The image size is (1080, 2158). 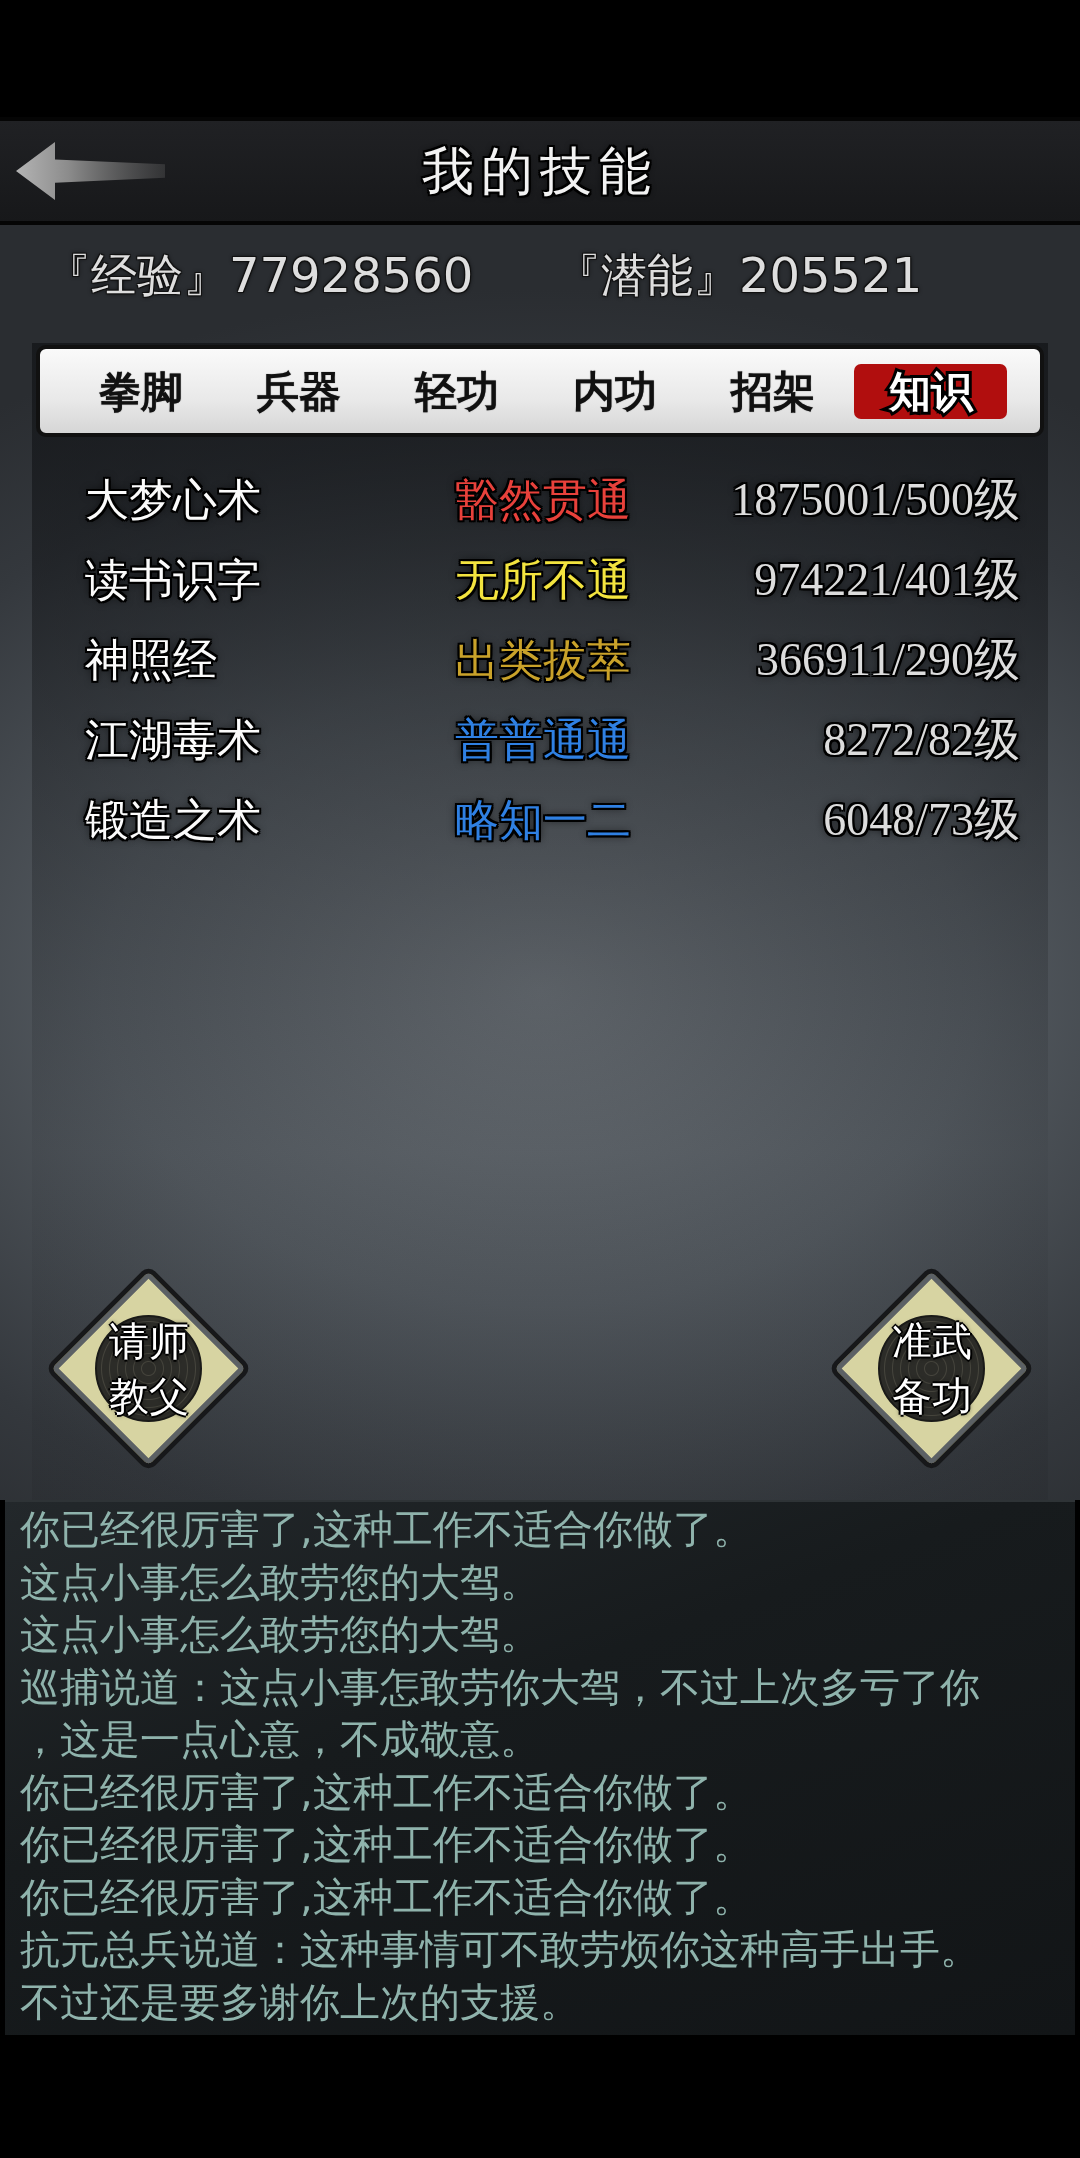 I want to click on skill-rank: 出类拔萃, so click(x=543, y=660).